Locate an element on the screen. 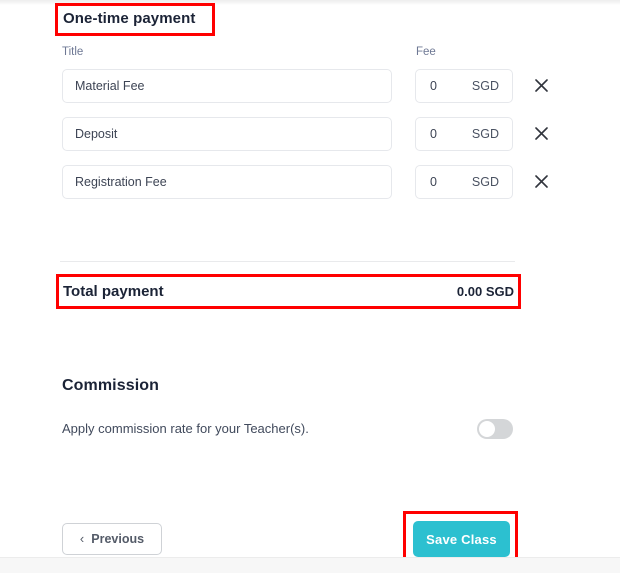 The width and height of the screenshot is (620, 573). save-class-button: Save Class is located at coordinates (461, 539).